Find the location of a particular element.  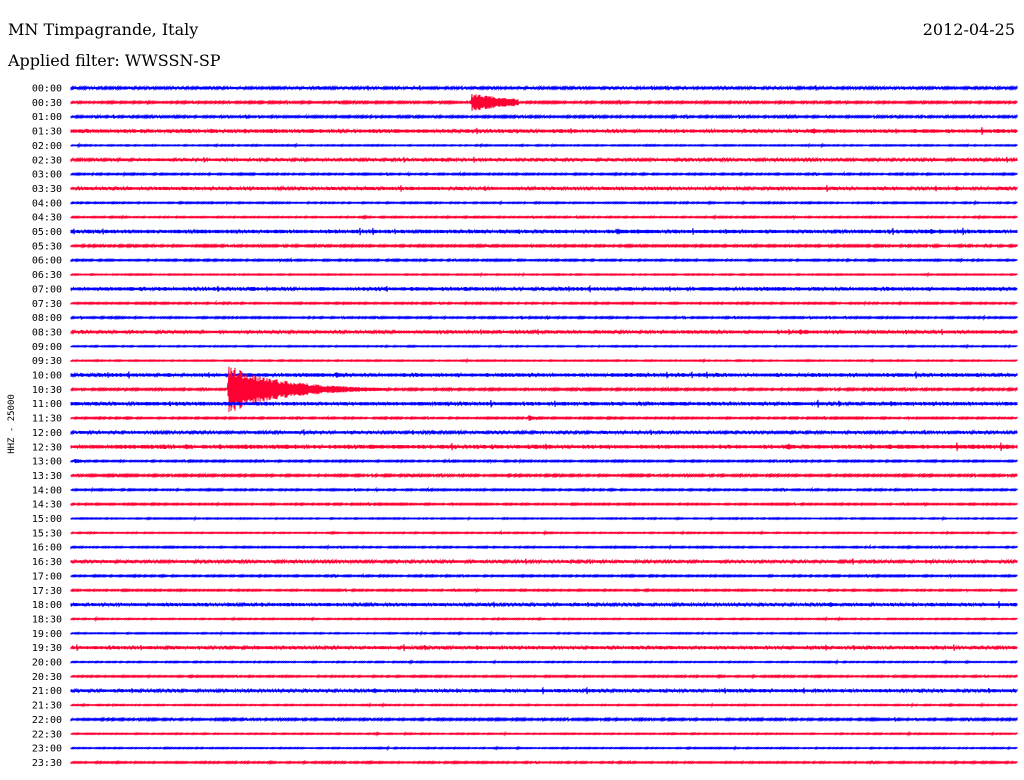

tick-label: 09:30 is located at coordinates (47, 361).